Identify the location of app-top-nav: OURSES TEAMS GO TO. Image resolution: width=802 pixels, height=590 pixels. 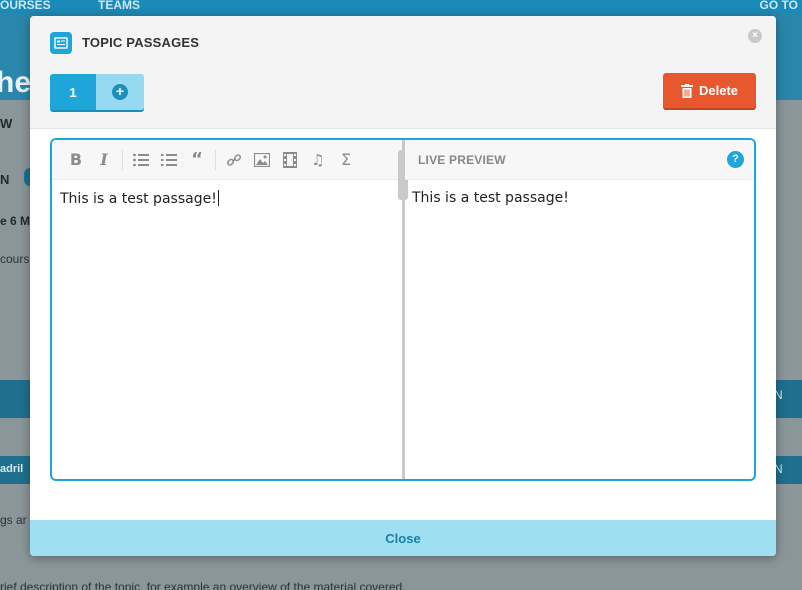
(401, 7).